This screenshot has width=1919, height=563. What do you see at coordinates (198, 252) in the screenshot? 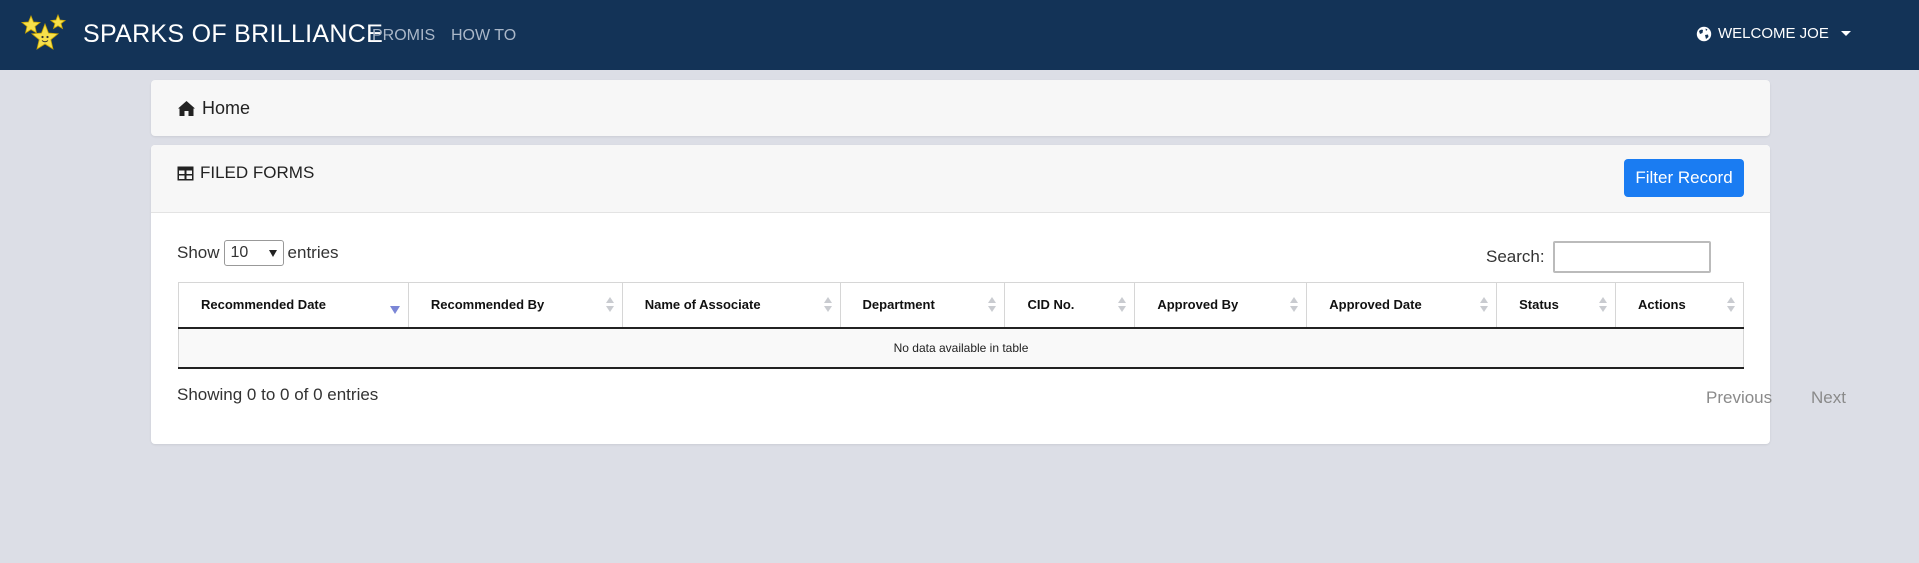
I see `show-label: Show` at bounding box center [198, 252].